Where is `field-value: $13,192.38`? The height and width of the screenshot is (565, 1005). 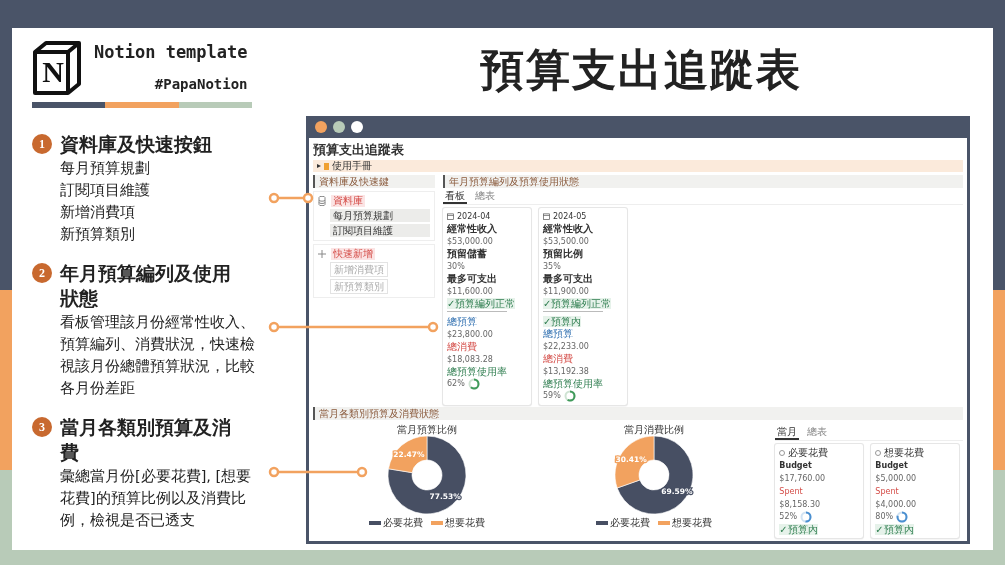 field-value: $13,192.38 is located at coordinates (566, 371).